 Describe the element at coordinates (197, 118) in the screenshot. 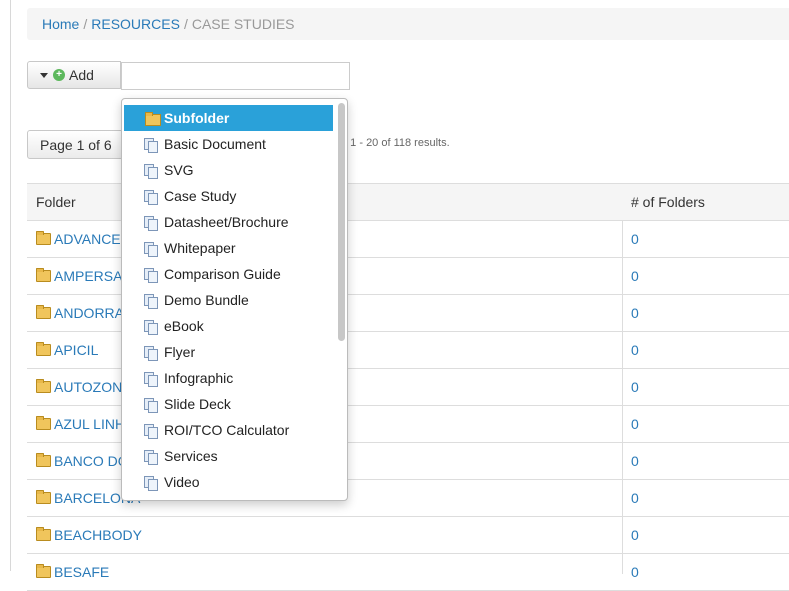

I see `dropdown-item-label: Subfolder` at that location.